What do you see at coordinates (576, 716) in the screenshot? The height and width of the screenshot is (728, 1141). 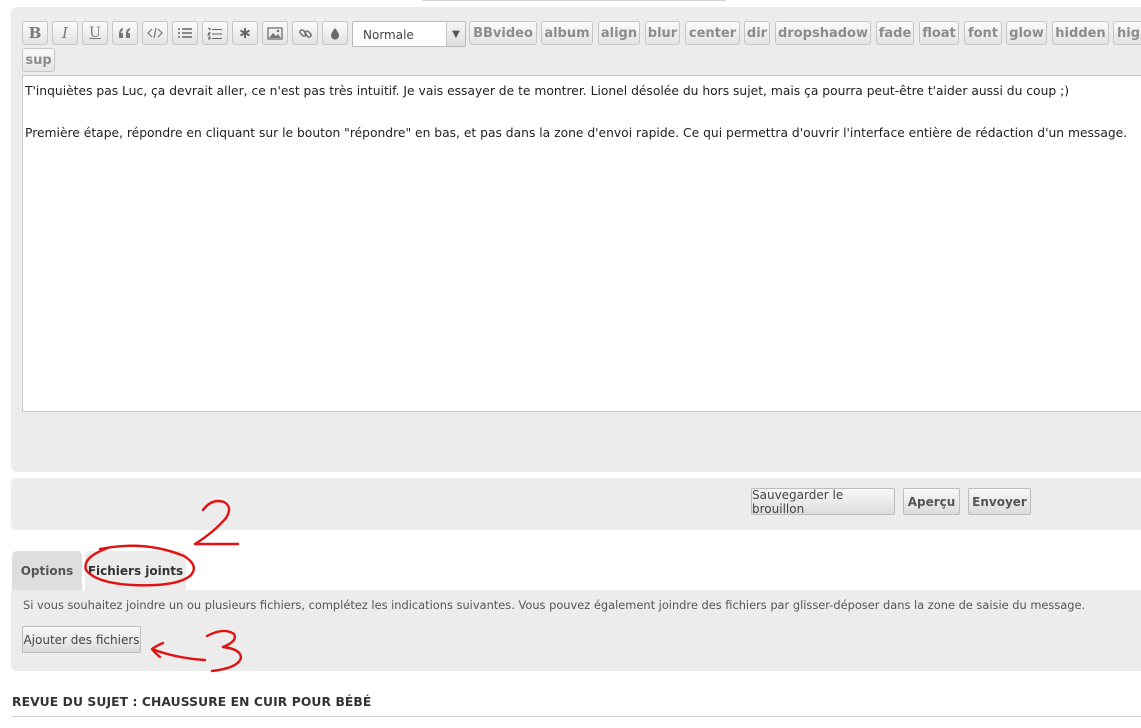 I see `review-divider` at bounding box center [576, 716].